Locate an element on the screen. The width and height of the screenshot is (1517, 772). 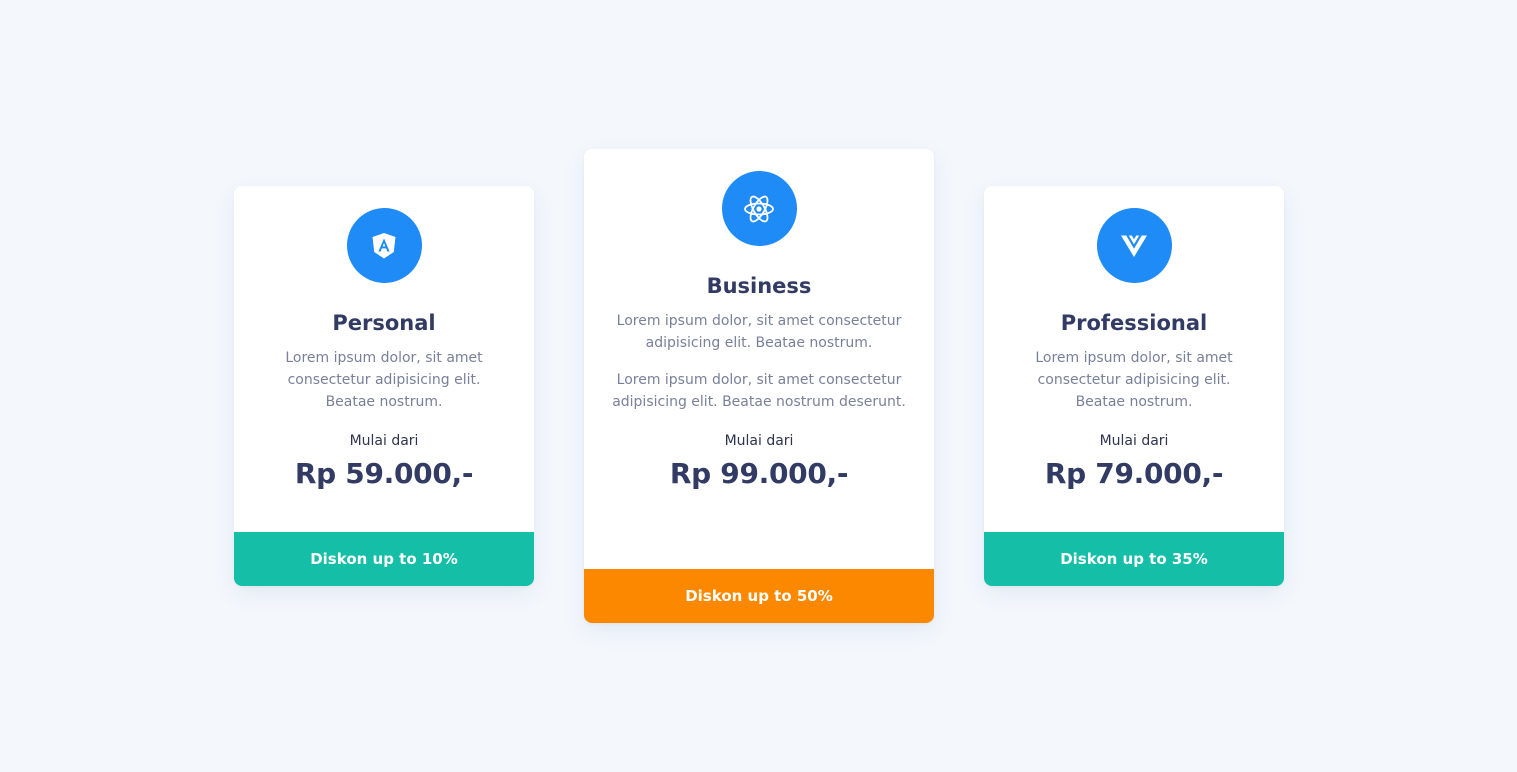
discount-button: Diskon up to 35% is located at coordinates (1134, 559).